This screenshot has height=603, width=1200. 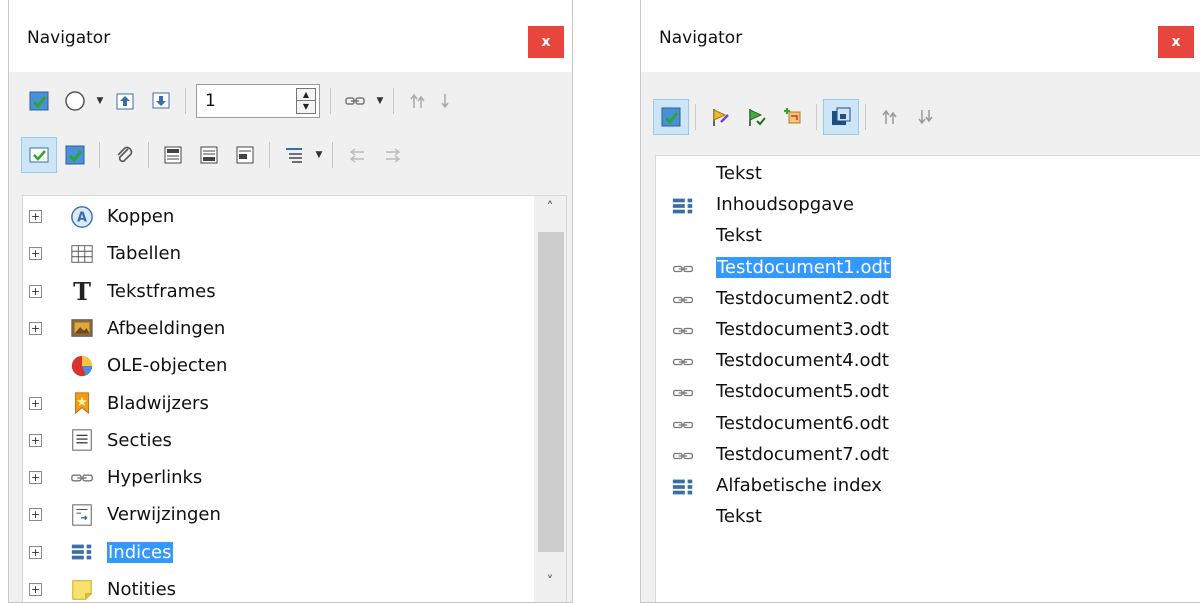 What do you see at coordinates (258, 101) in the screenshot?
I see `page-number-spinbox: 1 ▲ ▼` at bounding box center [258, 101].